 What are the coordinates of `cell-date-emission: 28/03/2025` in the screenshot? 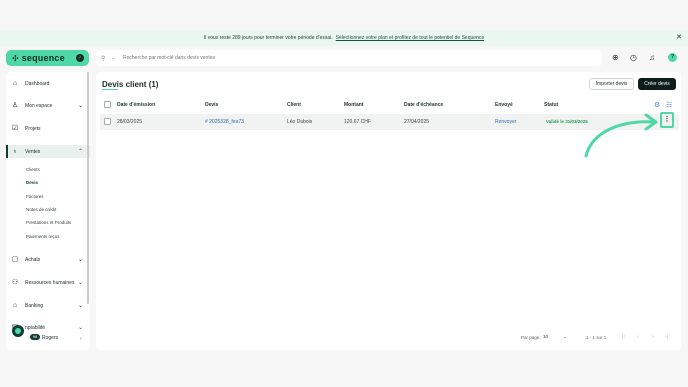 It's located at (130, 122).